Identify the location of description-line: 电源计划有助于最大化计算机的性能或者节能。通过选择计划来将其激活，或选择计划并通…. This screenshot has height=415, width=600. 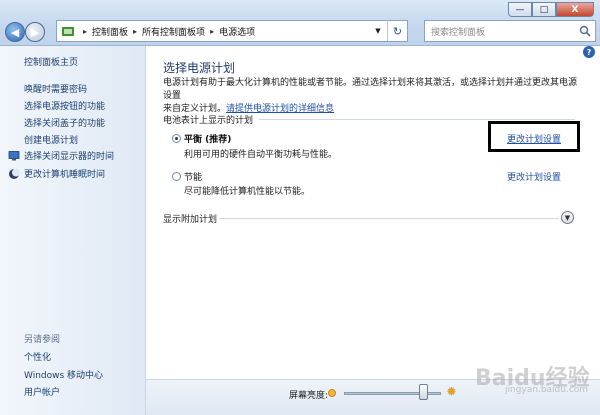
(370, 89).